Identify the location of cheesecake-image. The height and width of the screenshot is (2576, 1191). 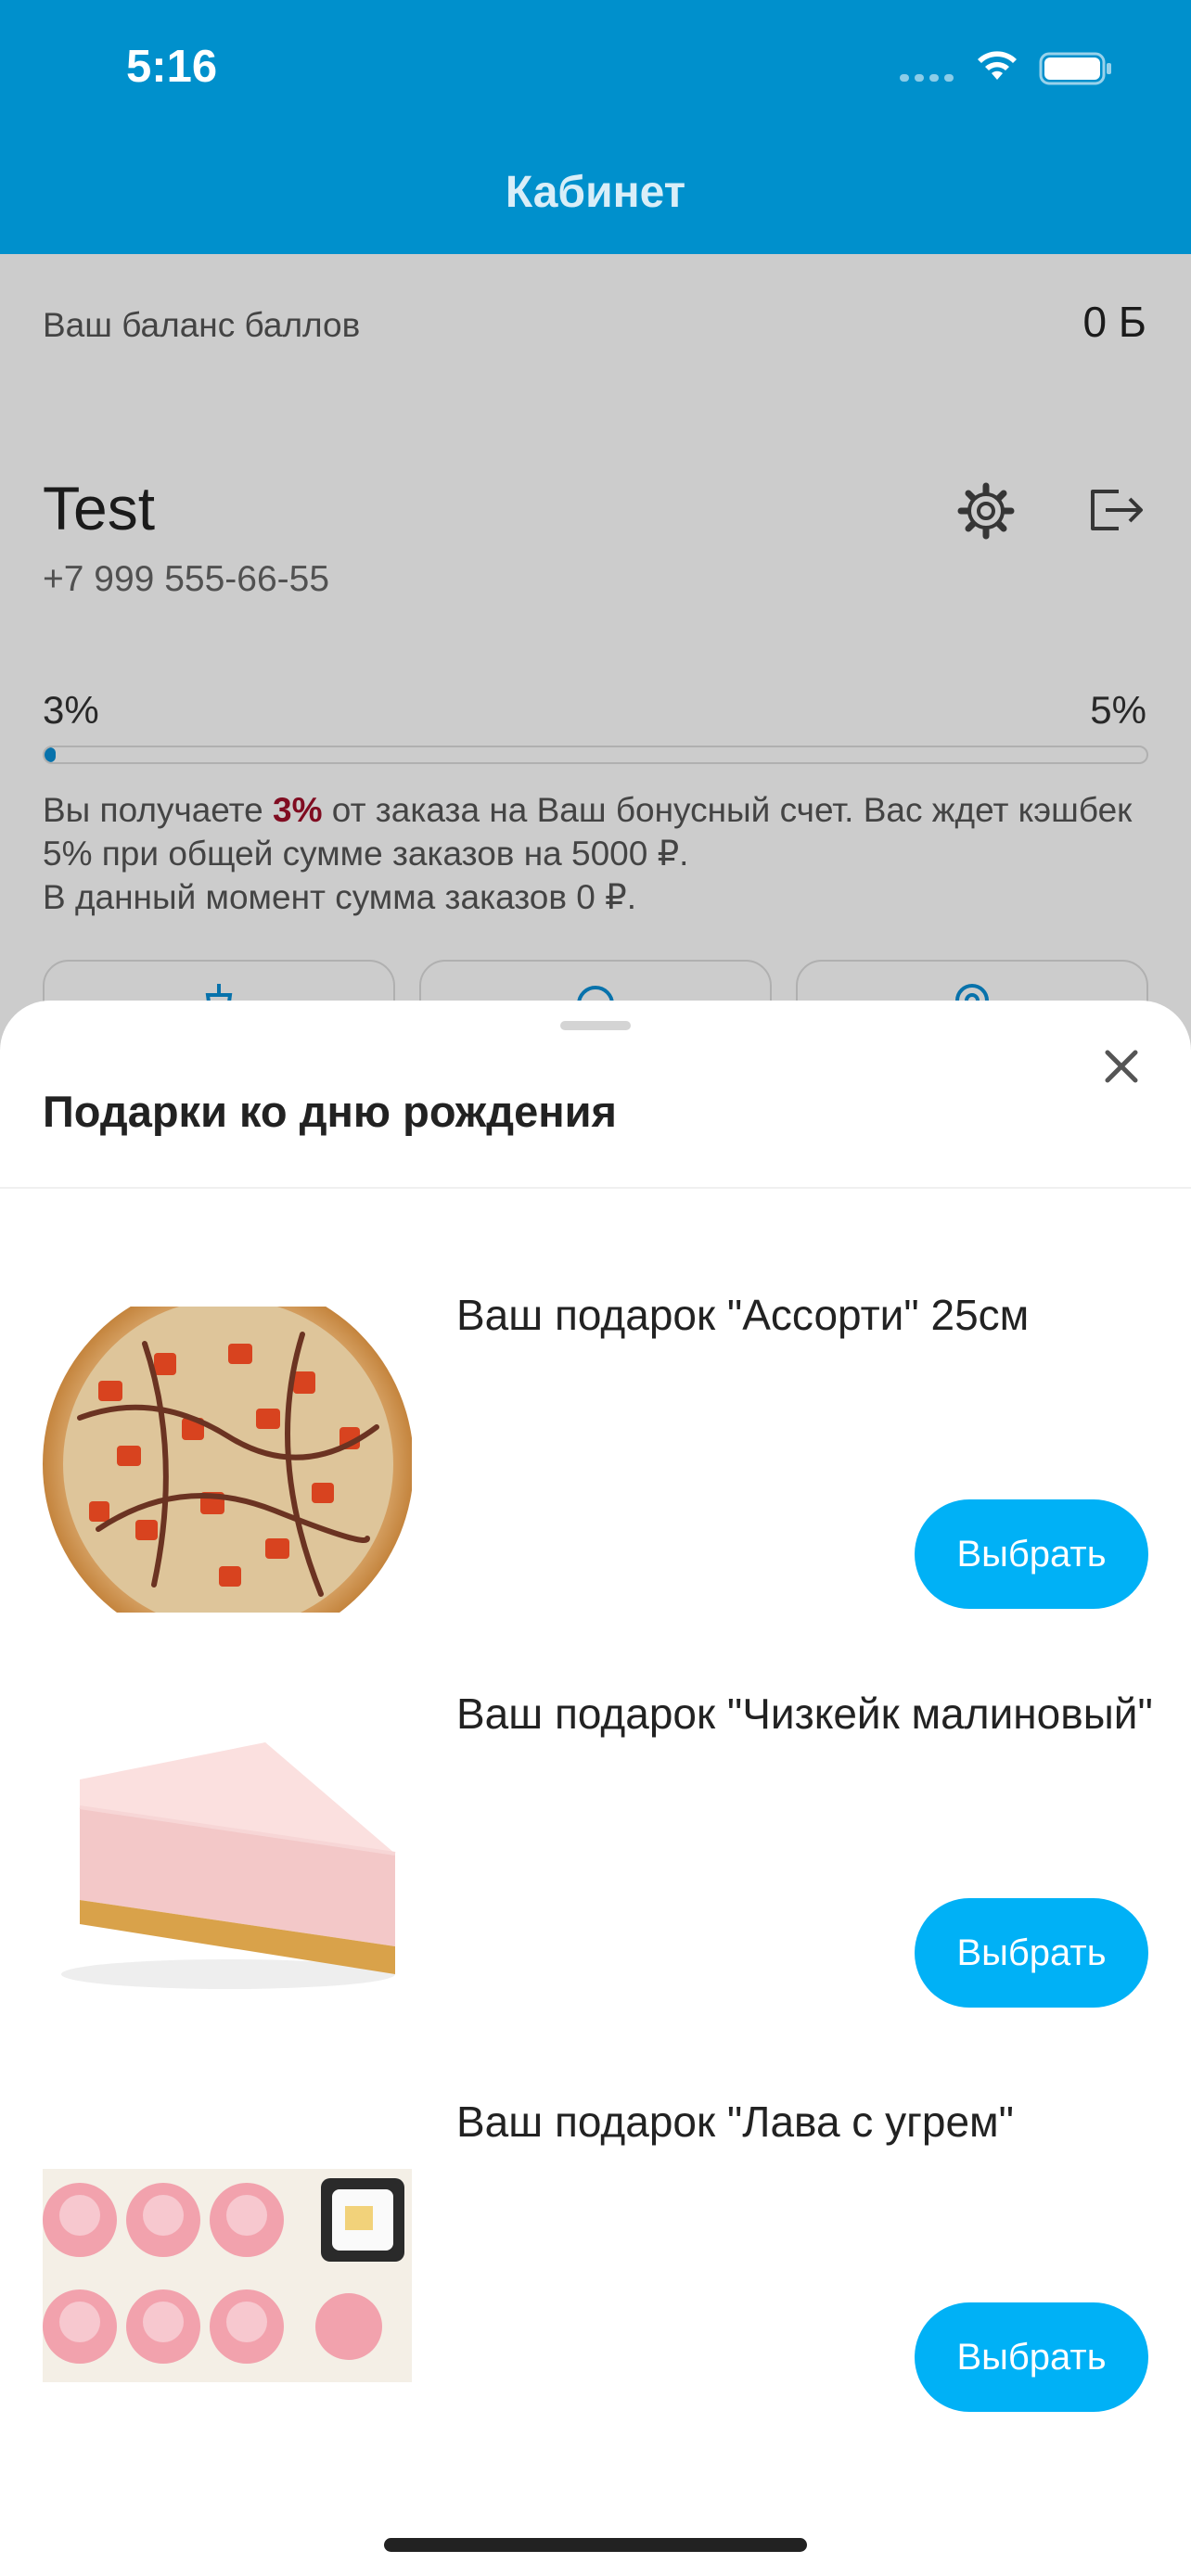
(228, 1866).